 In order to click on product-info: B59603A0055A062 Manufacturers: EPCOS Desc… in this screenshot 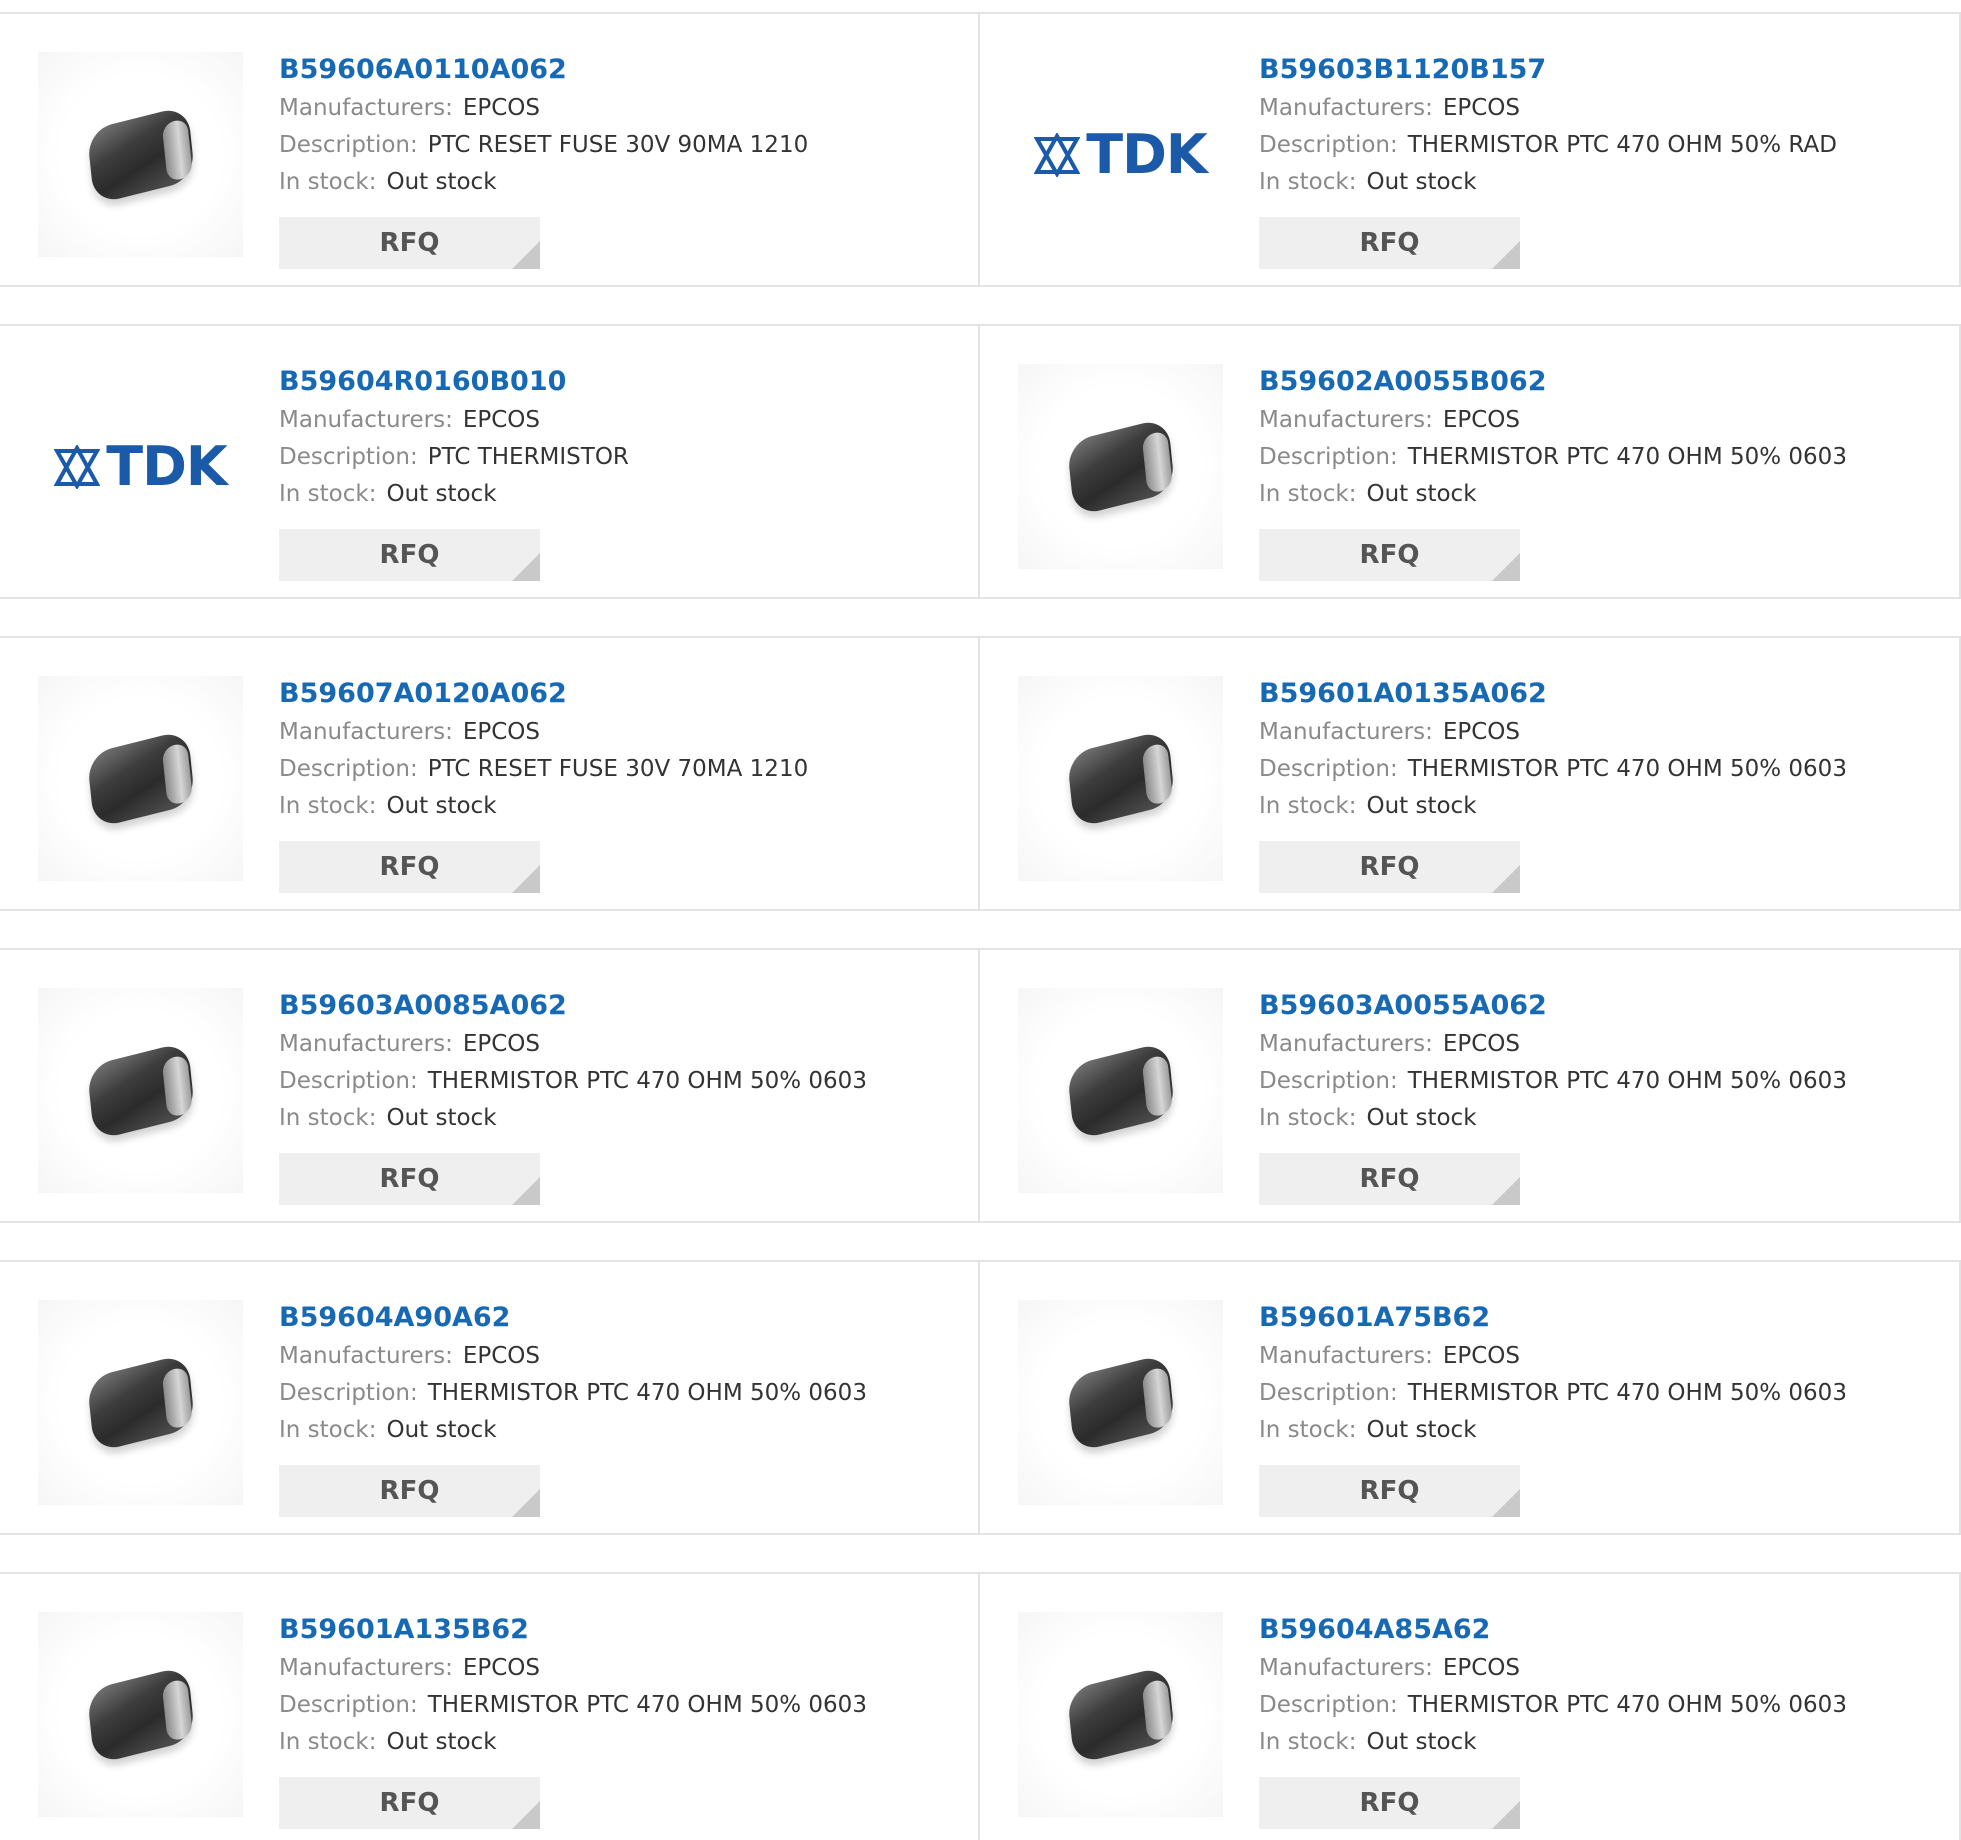, I will do `click(1553, 1095)`.